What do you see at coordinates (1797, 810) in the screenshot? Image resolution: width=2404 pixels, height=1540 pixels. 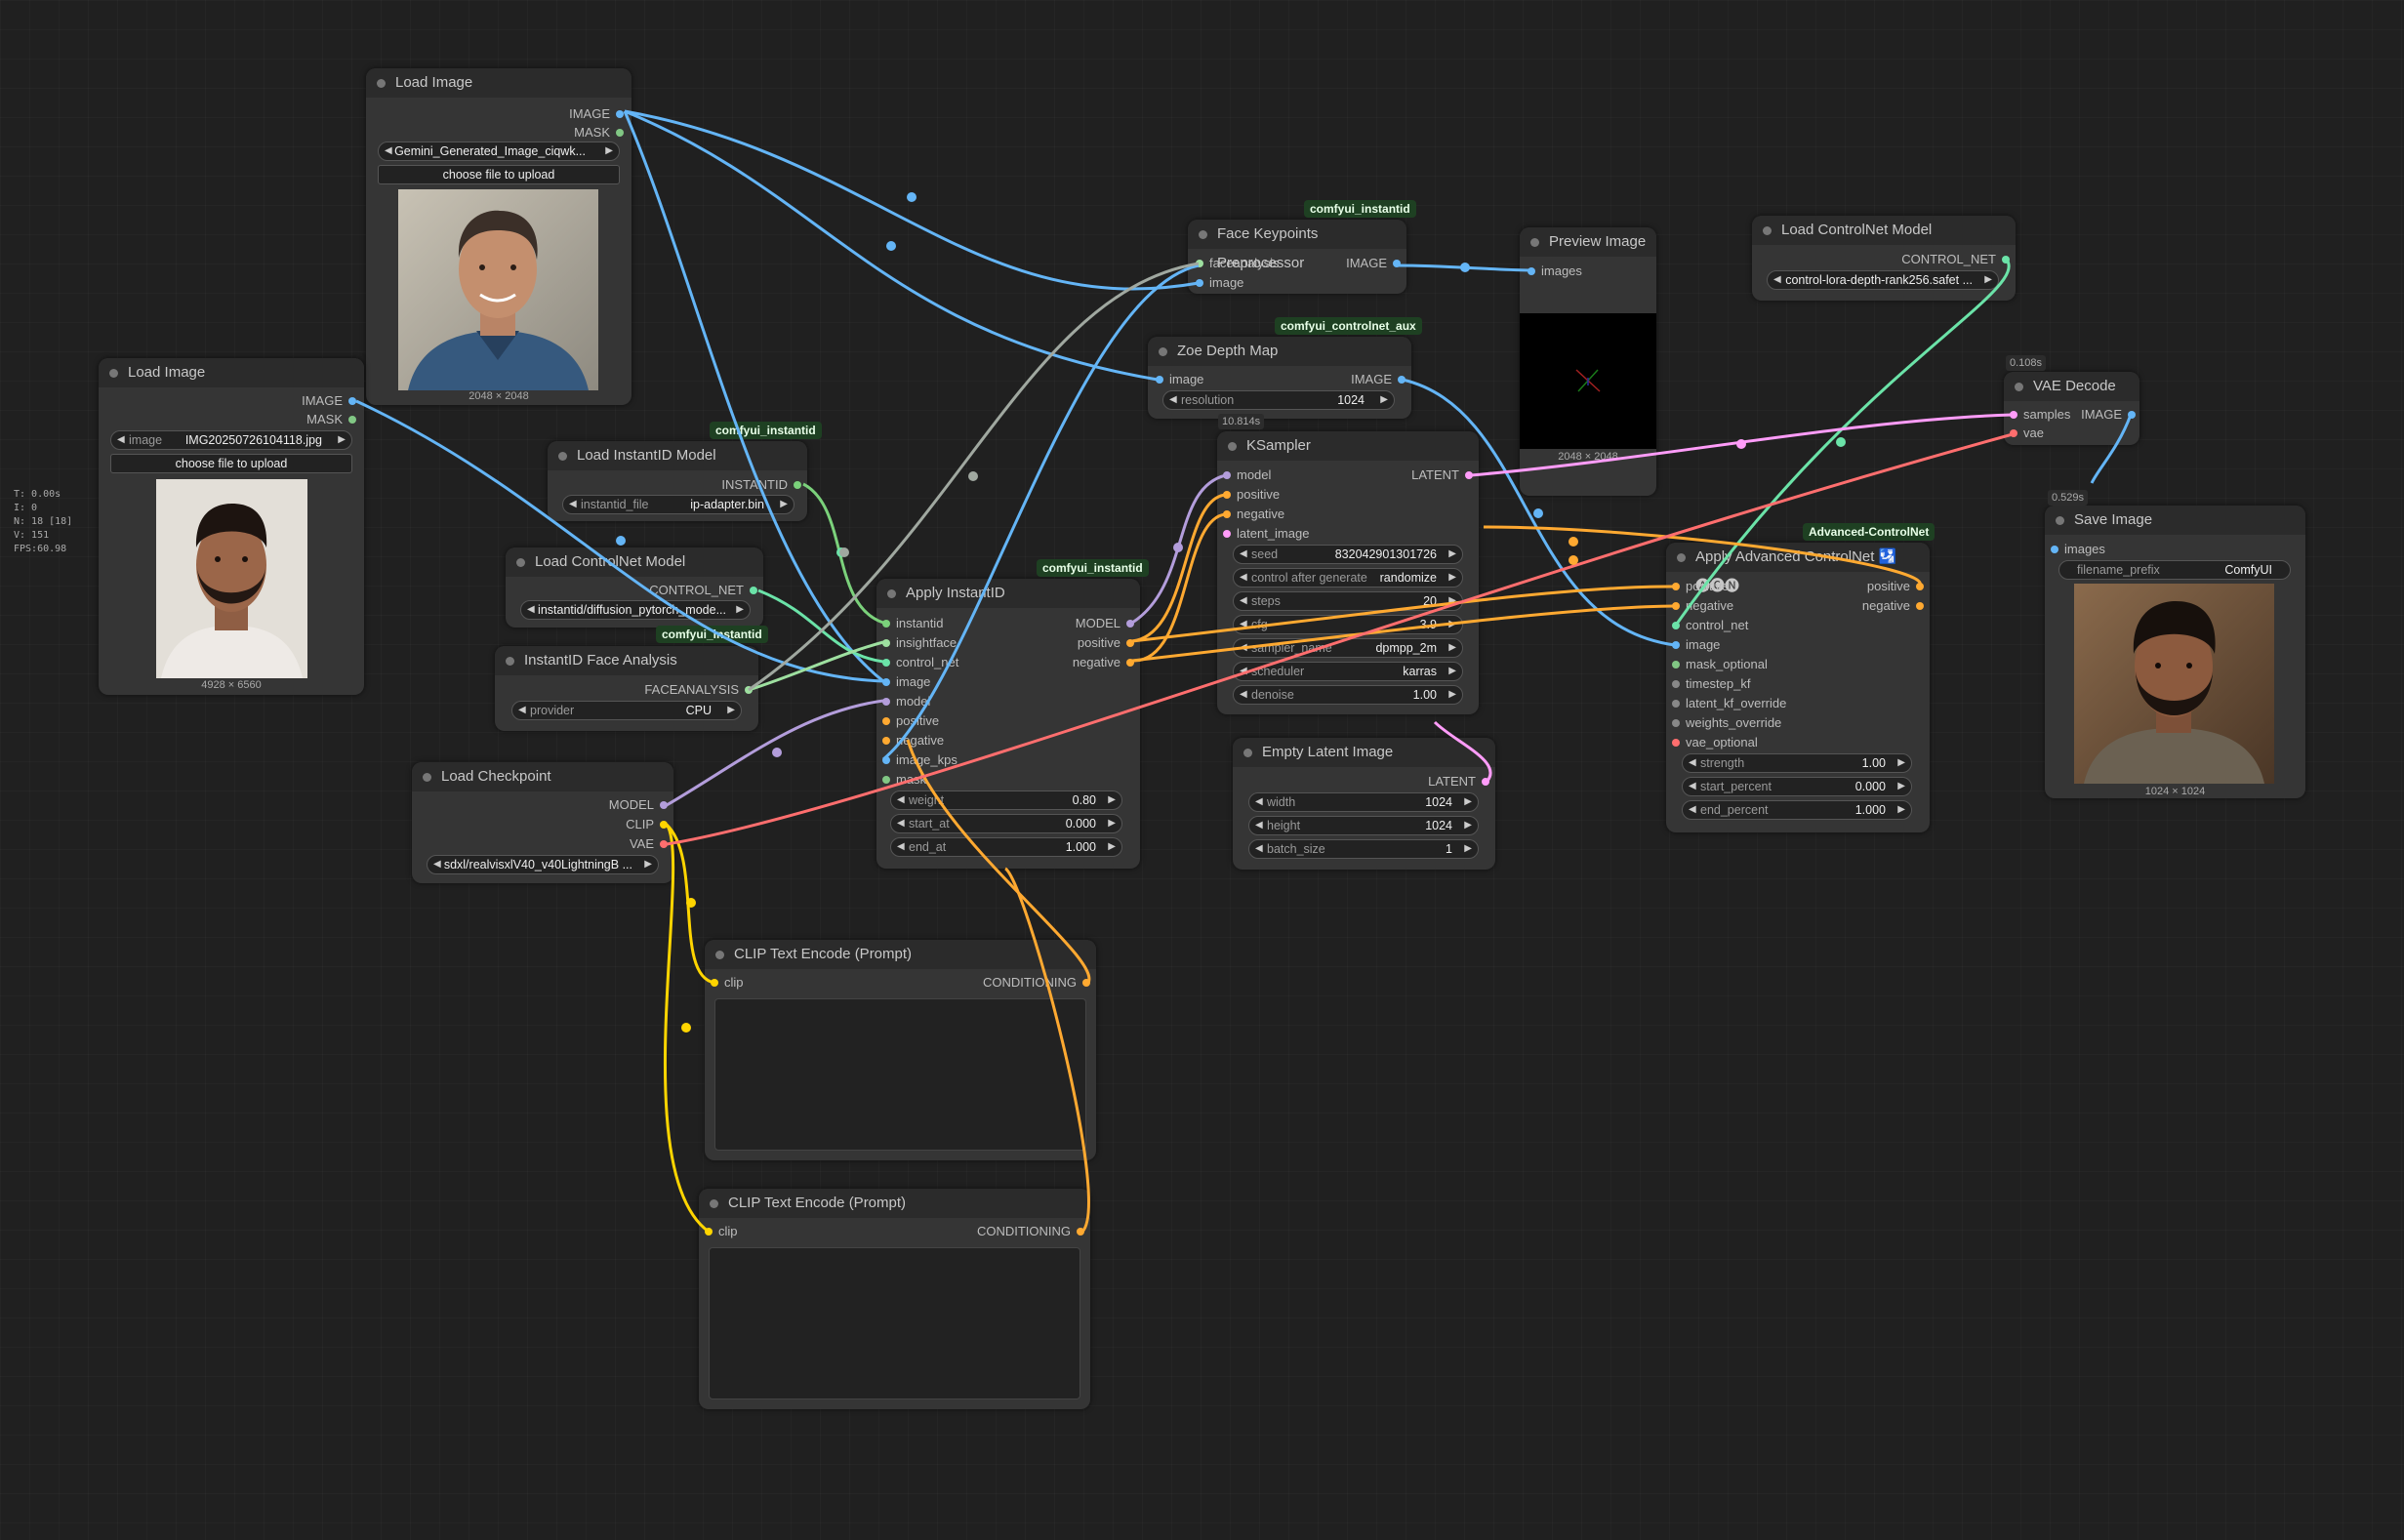 I see `end-percent-slider: ◀ end_percent 1.000 ▶` at bounding box center [1797, 810].